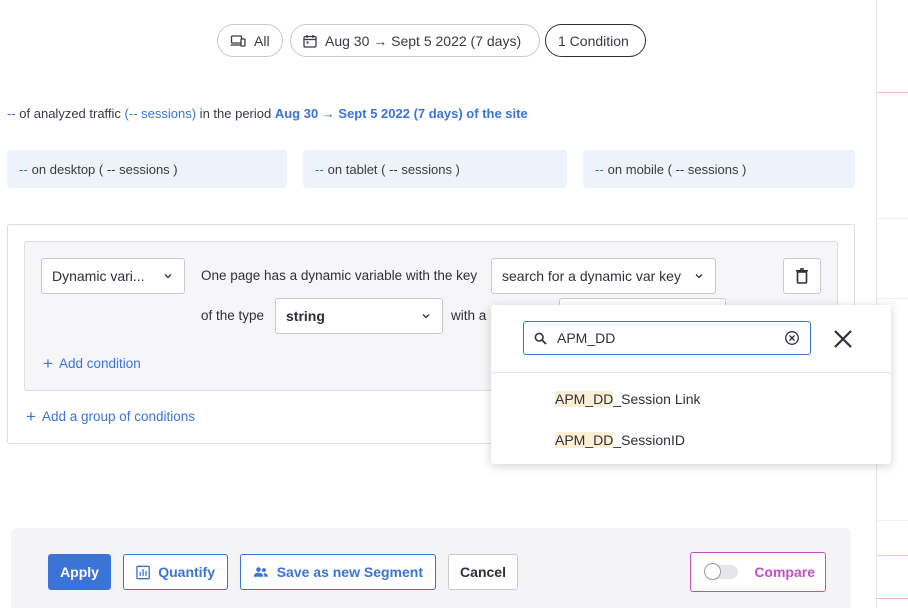  I want to click on add-condition-label: Add condition, so click(99, 363).